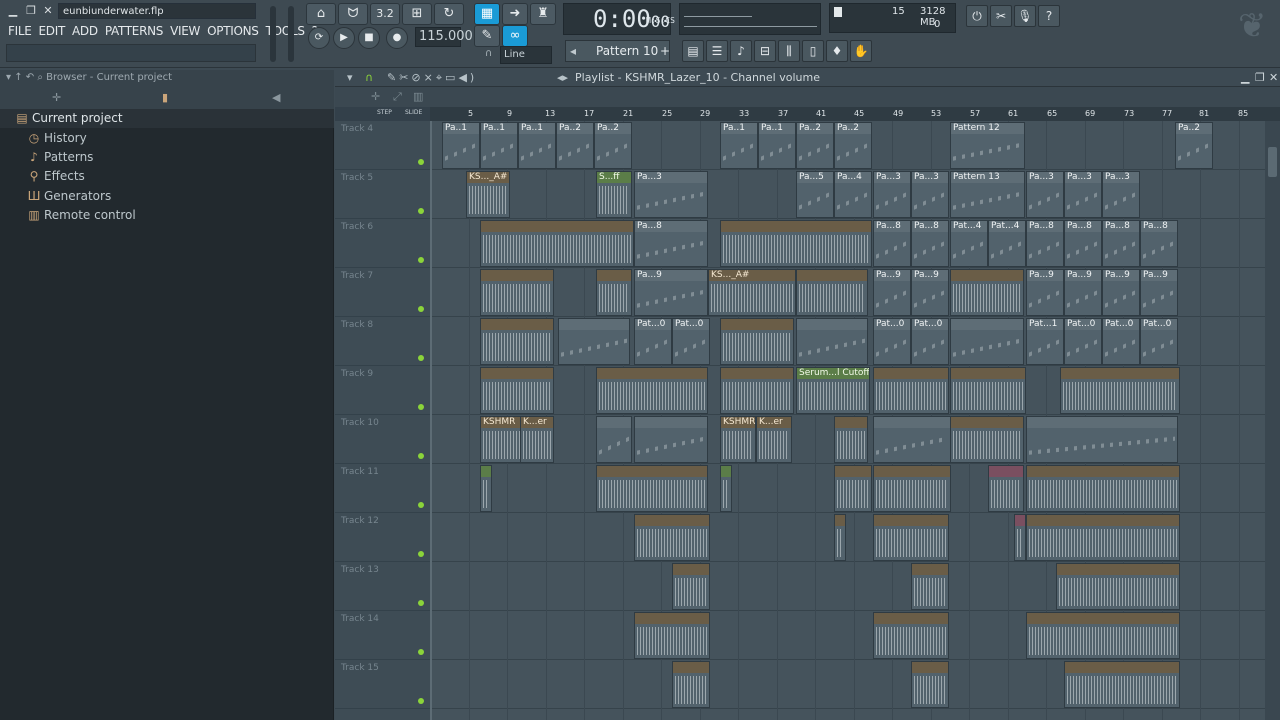  I want to click on pattern-song-toggle-icon: ⟳, so click(319, 38).